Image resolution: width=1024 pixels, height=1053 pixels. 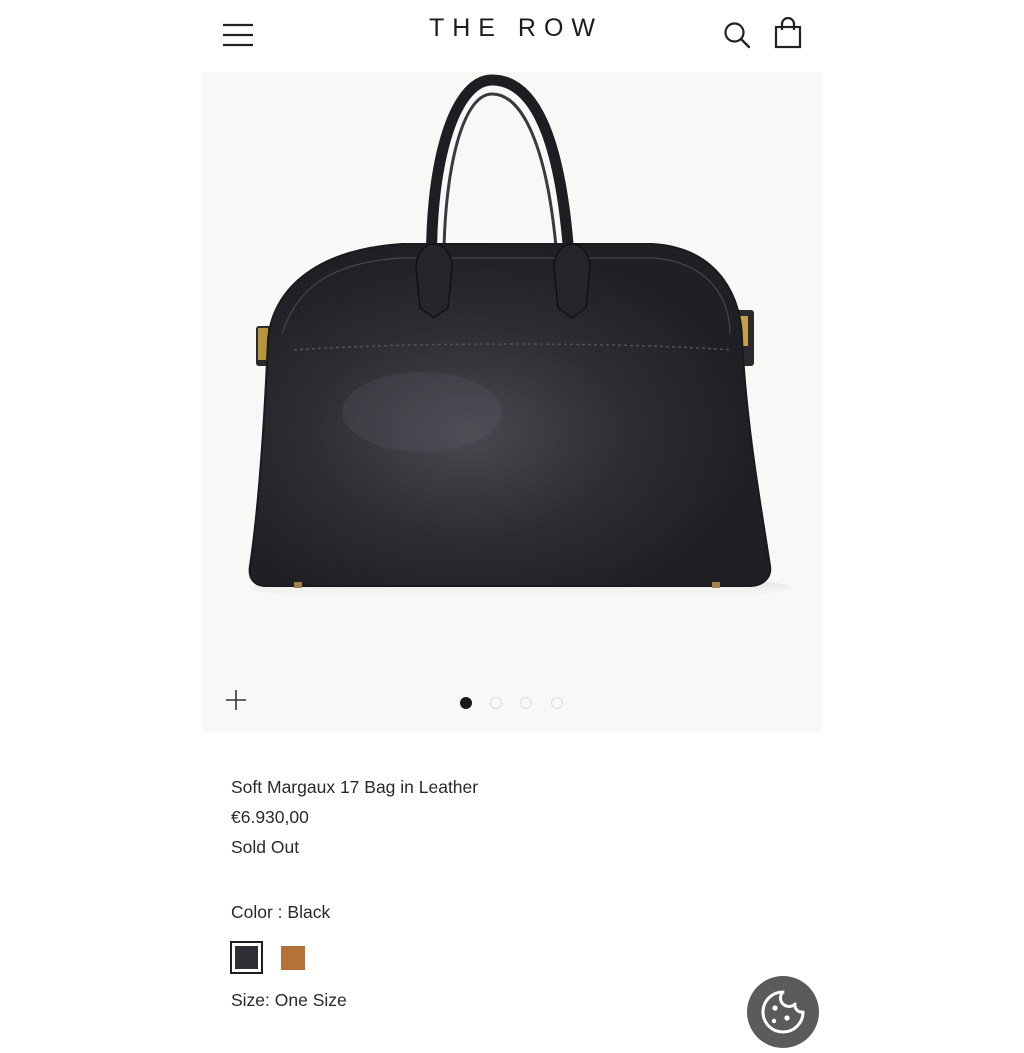 I want to click on cookie-icon, so click(x=783, y=1012).